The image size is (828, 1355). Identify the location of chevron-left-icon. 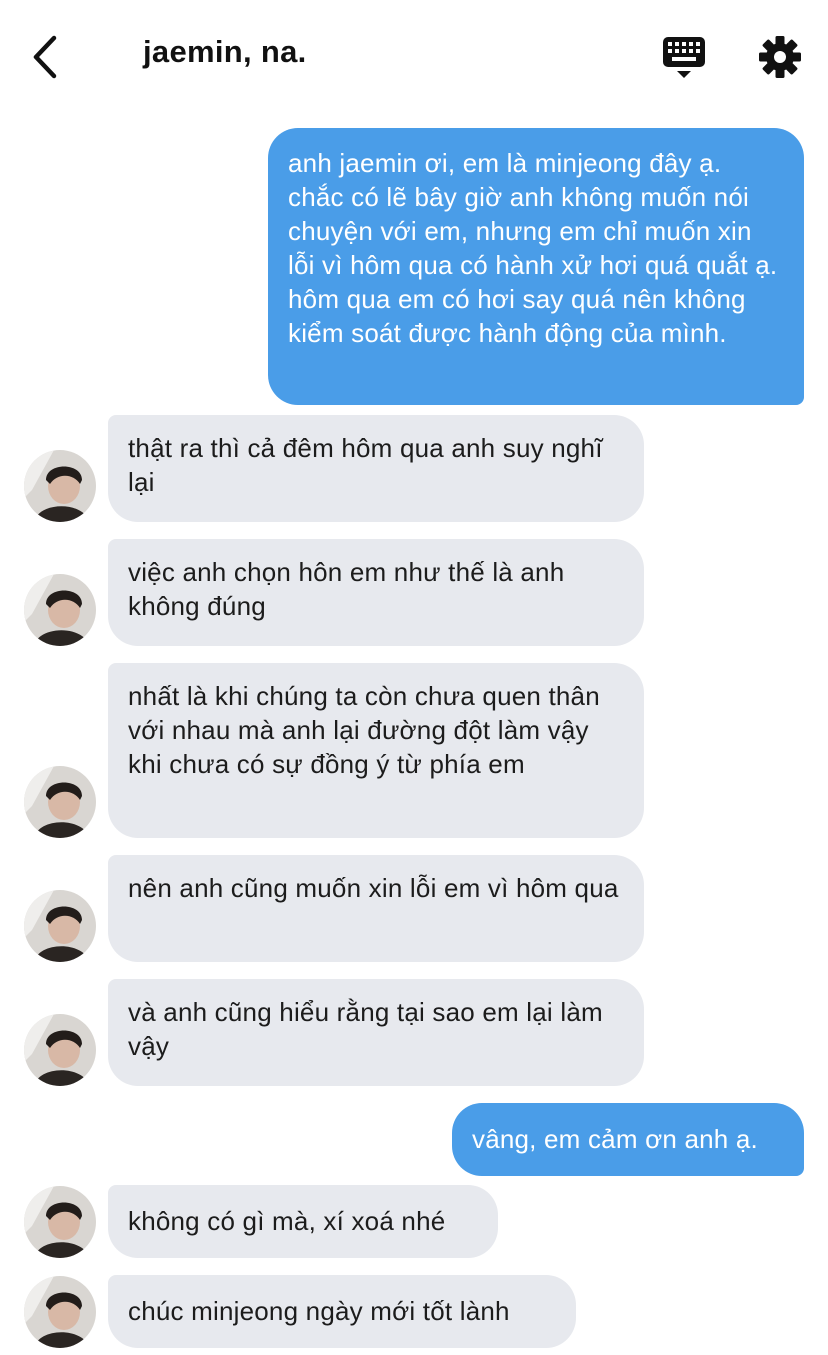
(45, 57).